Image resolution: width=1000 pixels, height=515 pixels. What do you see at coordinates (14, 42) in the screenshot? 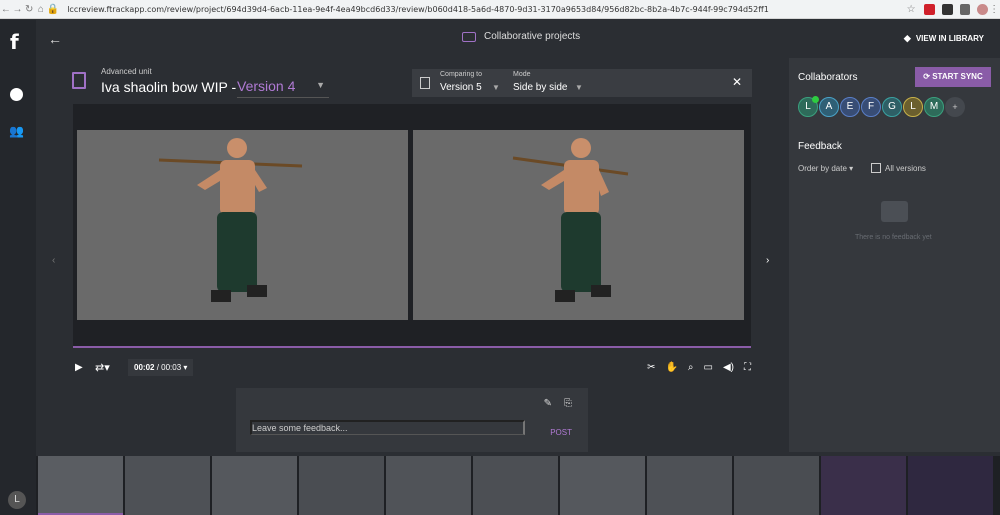
I see `app-logo: f` at bounding box center [14, 42].